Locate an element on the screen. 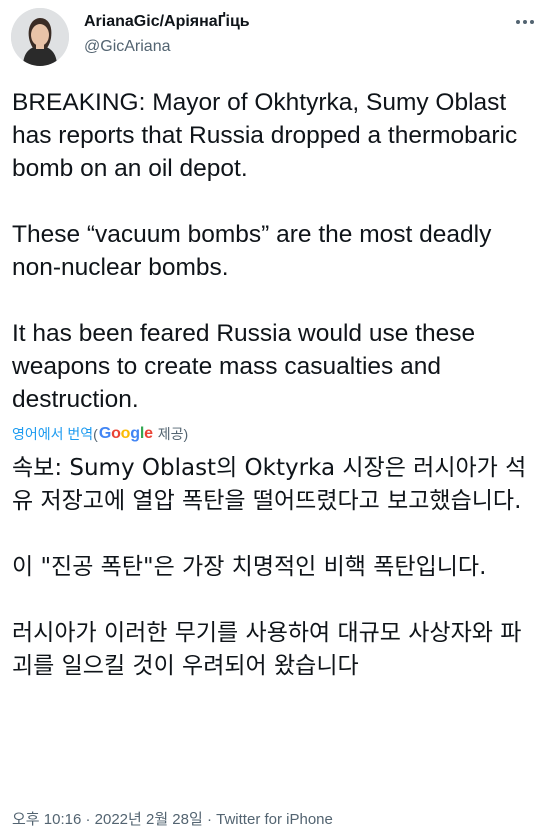 The image size is (540, 834). tweet-header: ArianaGic/АріянаҐіць @GicAriana is located at coordinates (270, 40).